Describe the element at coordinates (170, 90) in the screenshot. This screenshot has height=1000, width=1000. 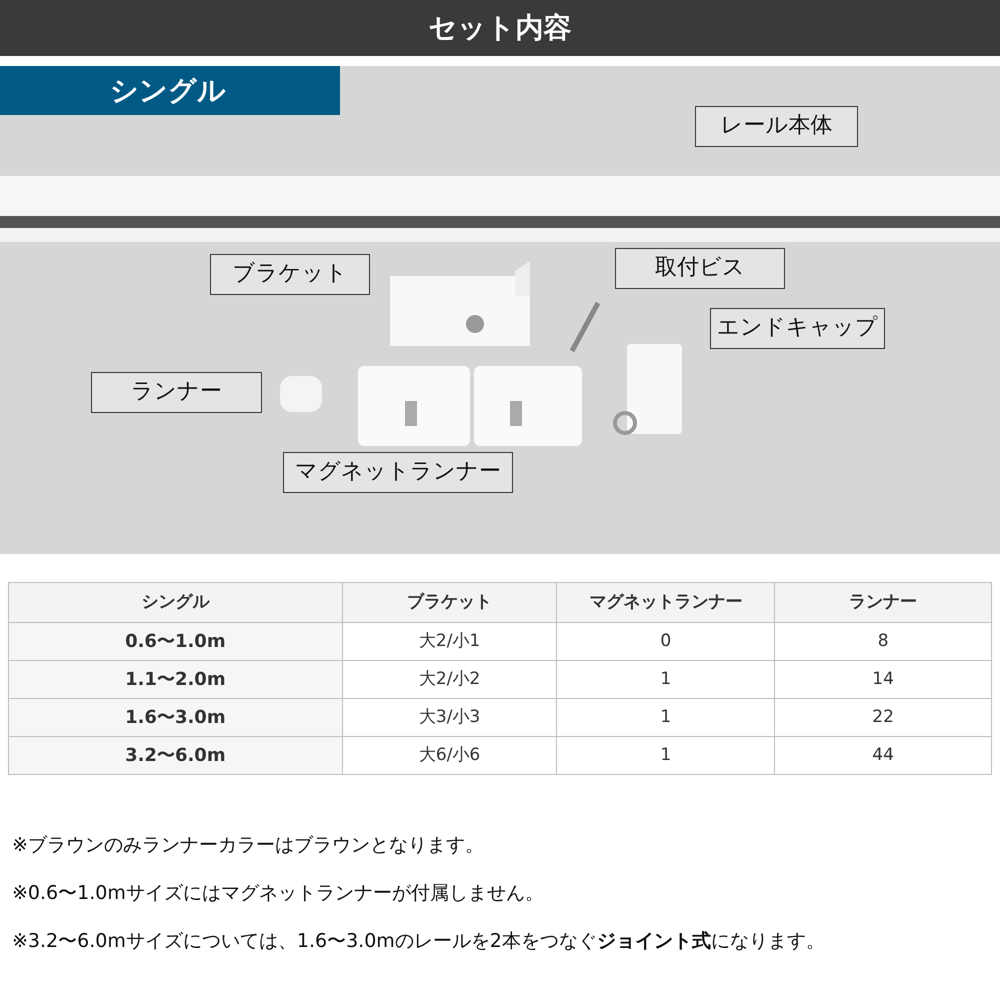
I see `section-title: シングル` at that location.